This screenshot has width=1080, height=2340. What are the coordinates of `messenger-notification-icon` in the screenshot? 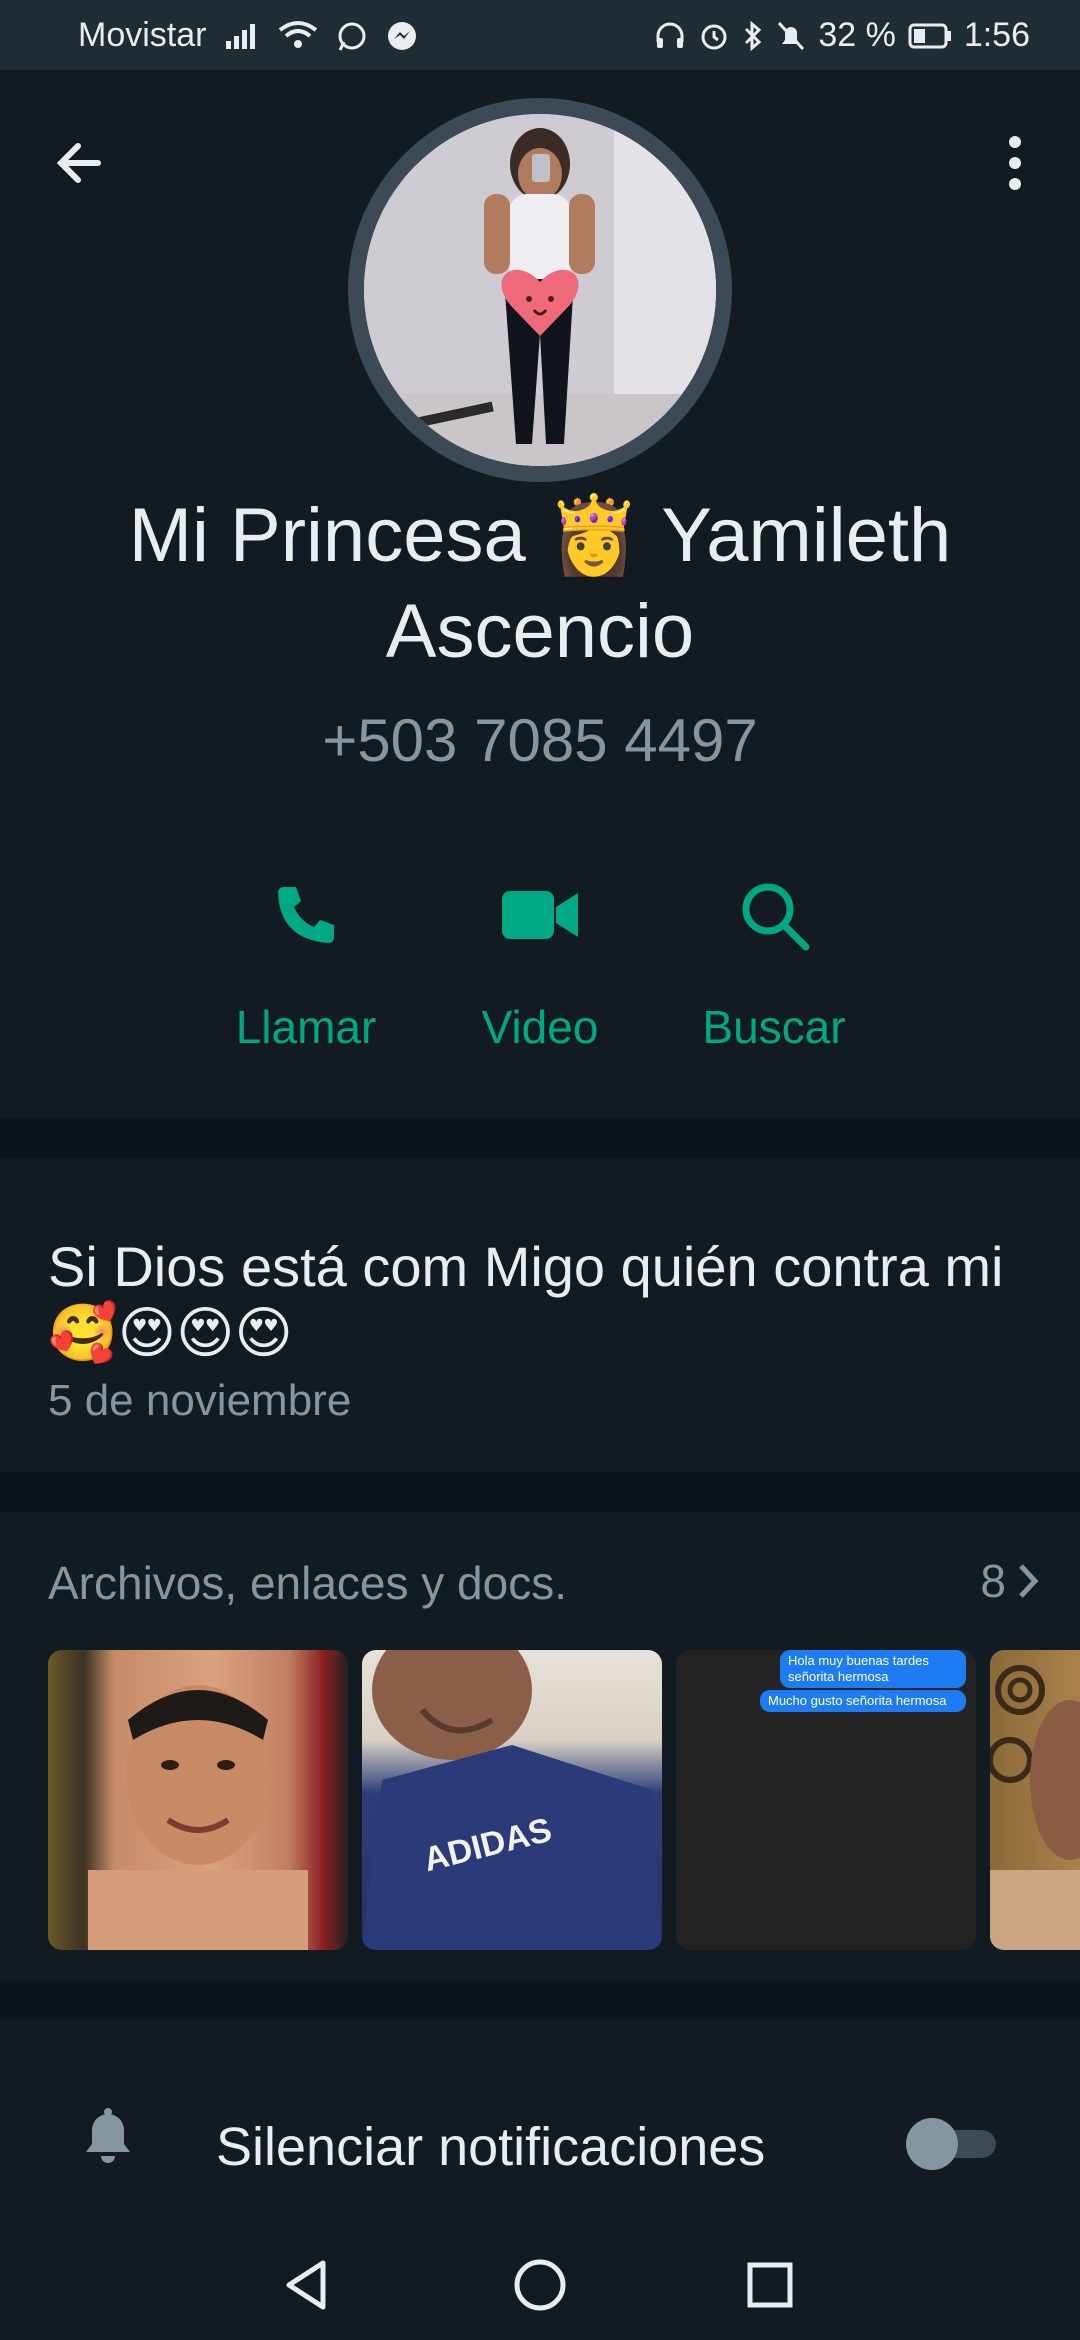 It's located at (402, 36).